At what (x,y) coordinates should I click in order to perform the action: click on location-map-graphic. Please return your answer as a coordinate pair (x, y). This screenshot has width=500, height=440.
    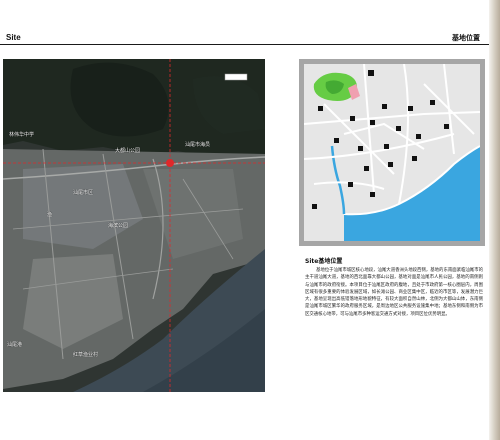
    Looking at the image, I should click on (392, 152).